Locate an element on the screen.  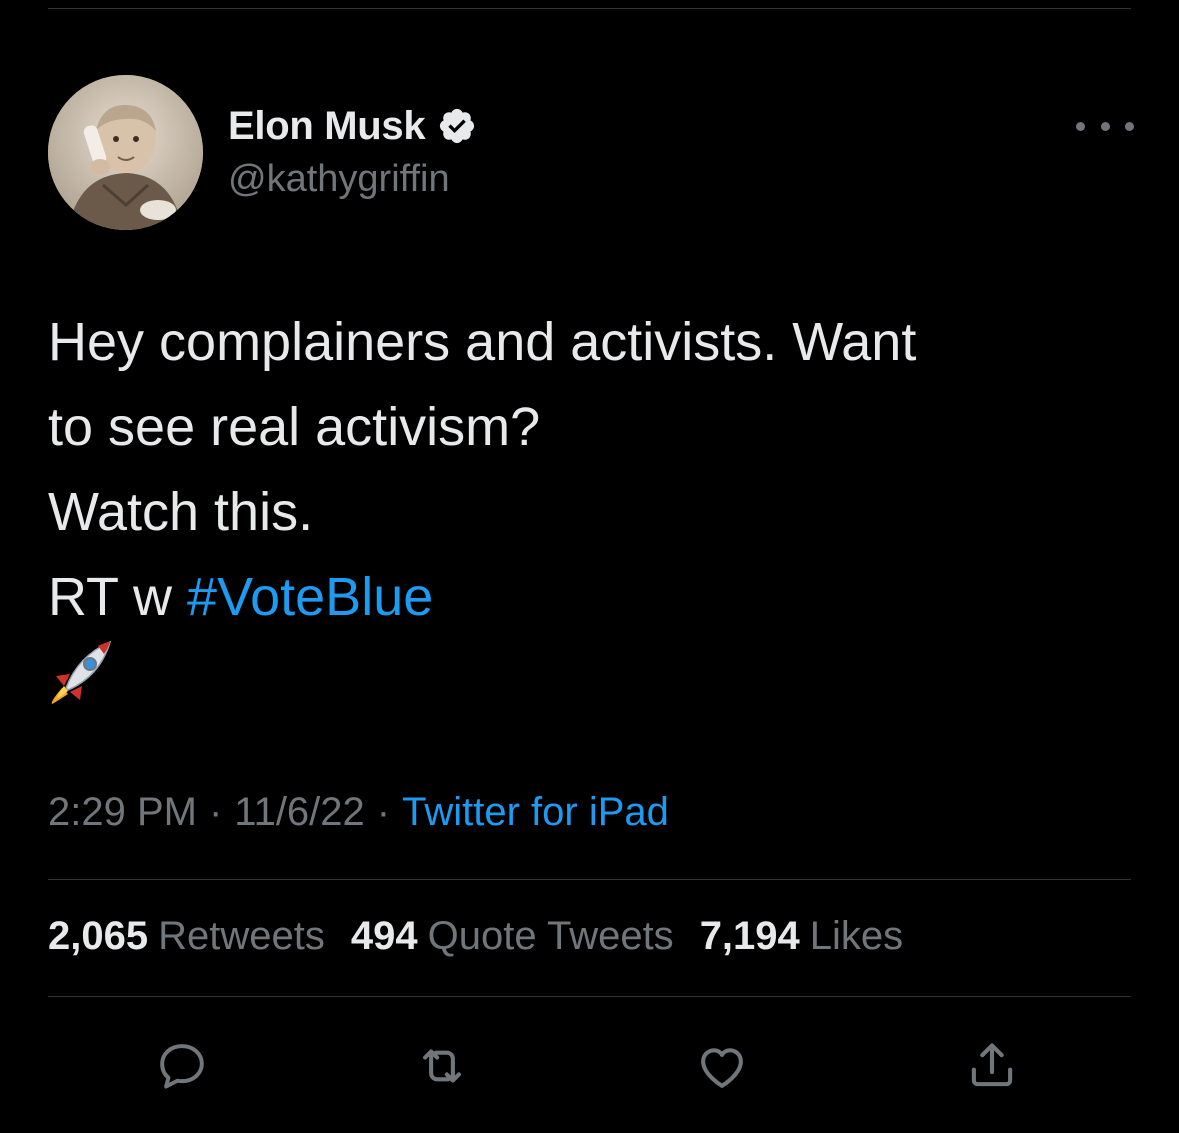
avatar is located at coordinates (125, 152).